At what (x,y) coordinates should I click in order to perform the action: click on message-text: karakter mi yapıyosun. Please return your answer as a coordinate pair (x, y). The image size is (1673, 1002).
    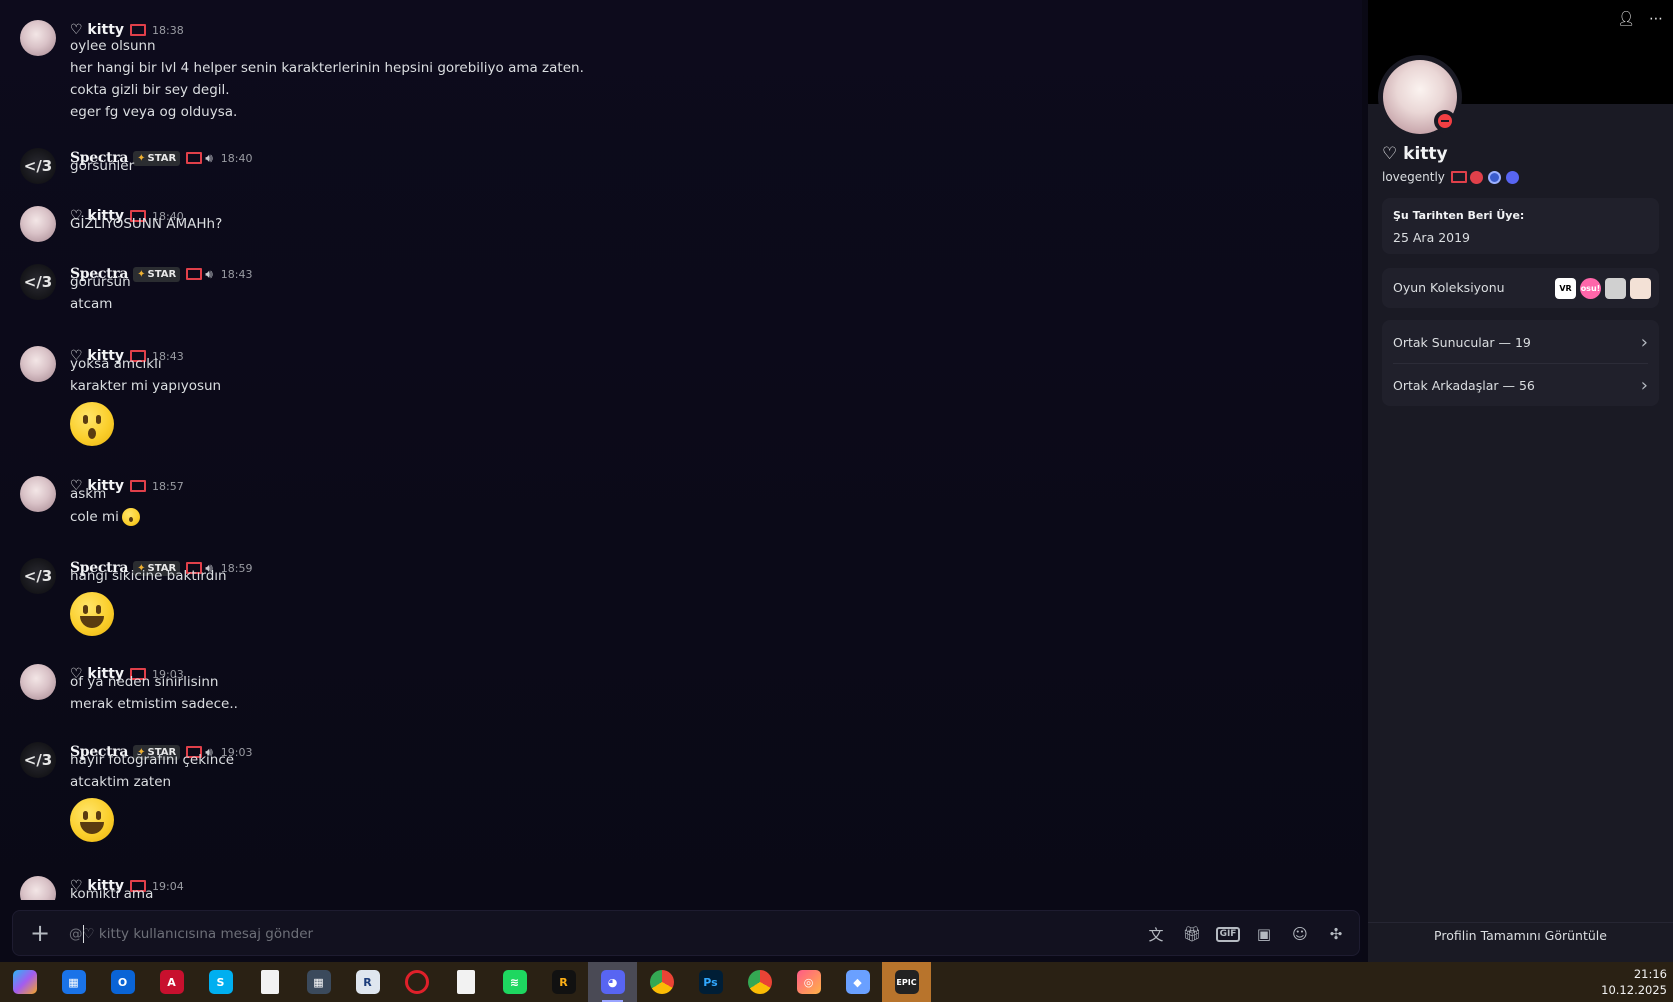
    Looking at the image, I should click on (145, 386).